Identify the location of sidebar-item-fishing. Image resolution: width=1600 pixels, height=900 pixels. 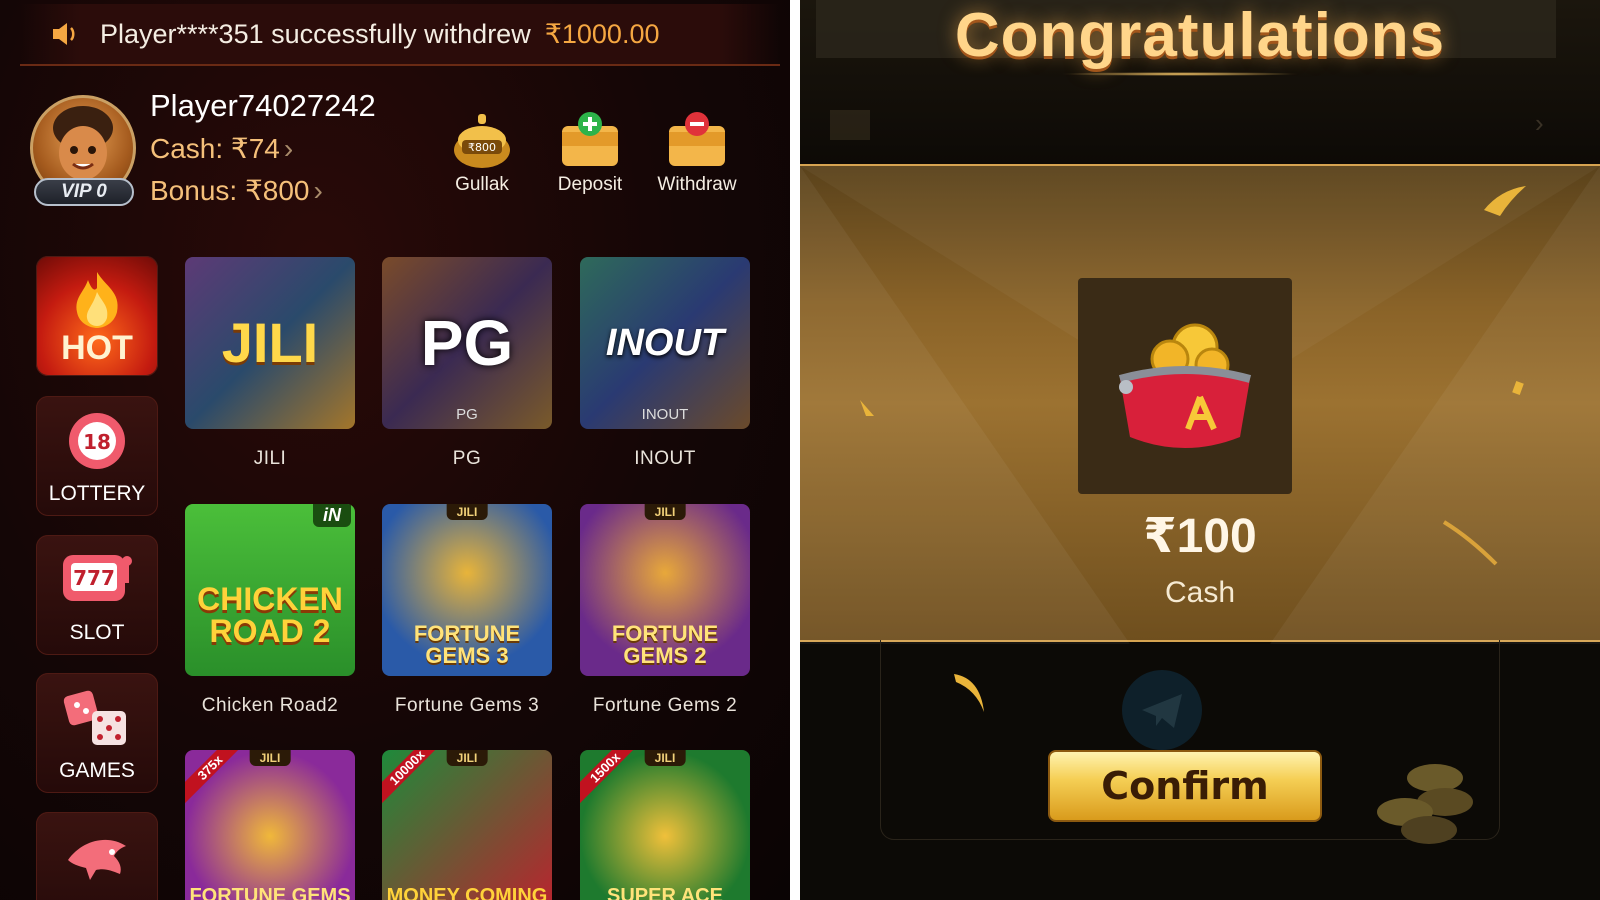
(97, 856).